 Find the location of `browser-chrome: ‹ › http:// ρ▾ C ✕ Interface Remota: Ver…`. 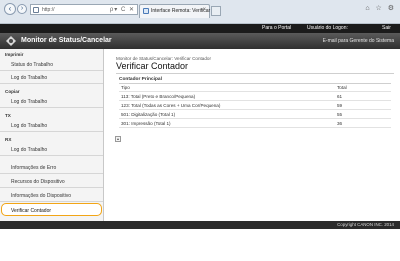

browser-chrome: ‹ › http:// ρ▾ C ✕ Interface Remota: Ver… is located at coordinates (200, 12).